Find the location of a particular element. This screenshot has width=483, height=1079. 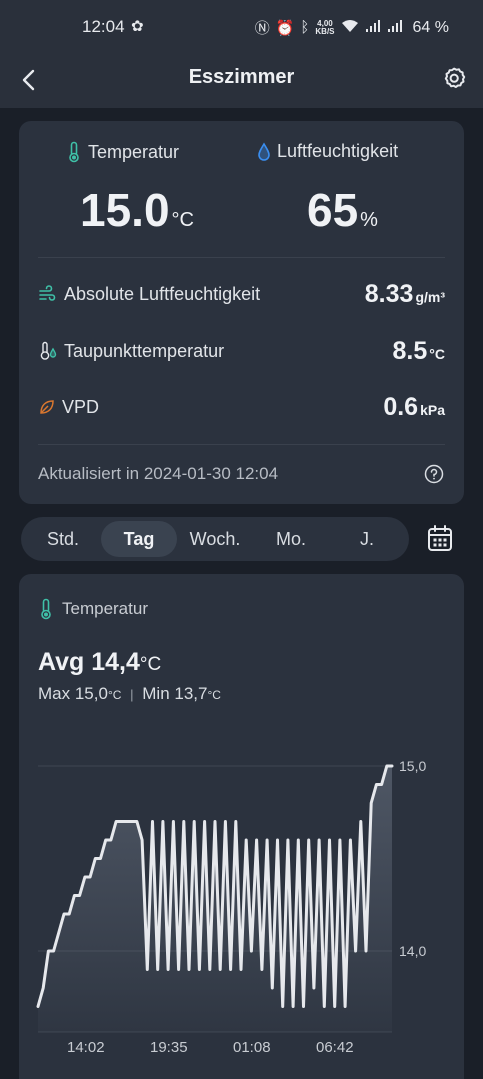

tab-week: Woch. is located at coordinates (215, 539).